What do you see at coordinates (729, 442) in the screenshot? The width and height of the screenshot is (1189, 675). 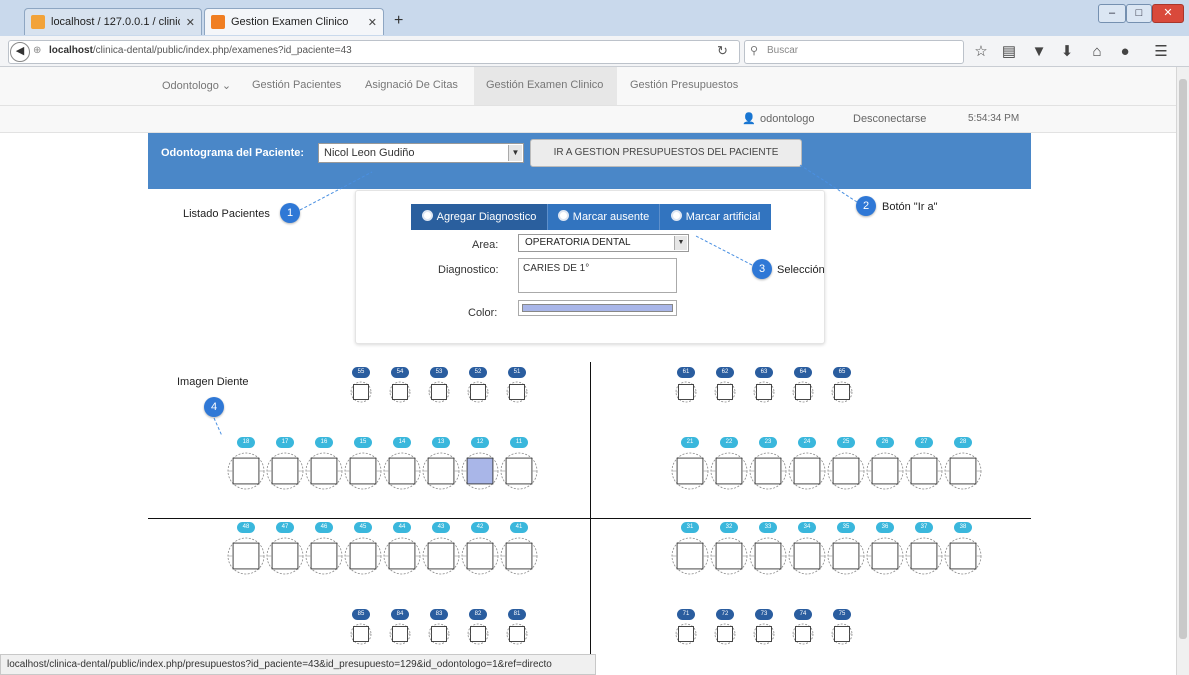 I see `tooth-number-22: 22` at bounding box center [729, 442].